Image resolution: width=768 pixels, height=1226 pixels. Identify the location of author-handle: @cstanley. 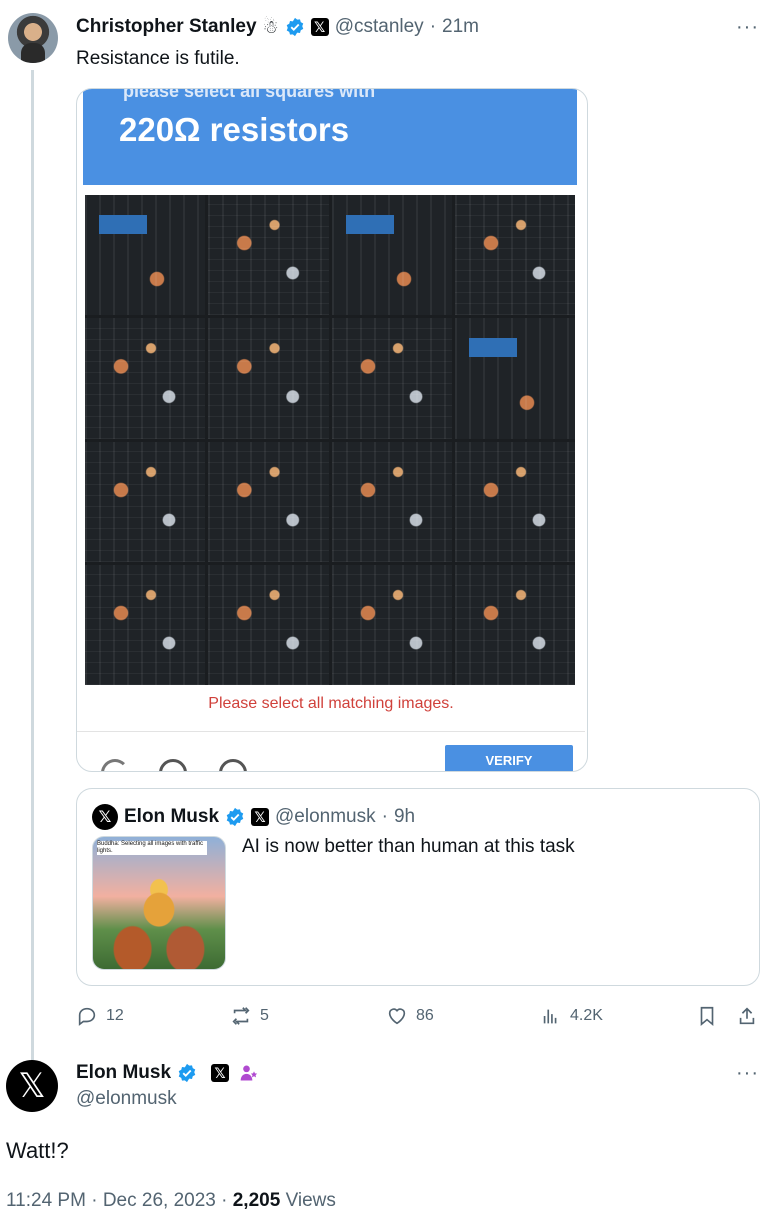
(379, 27).